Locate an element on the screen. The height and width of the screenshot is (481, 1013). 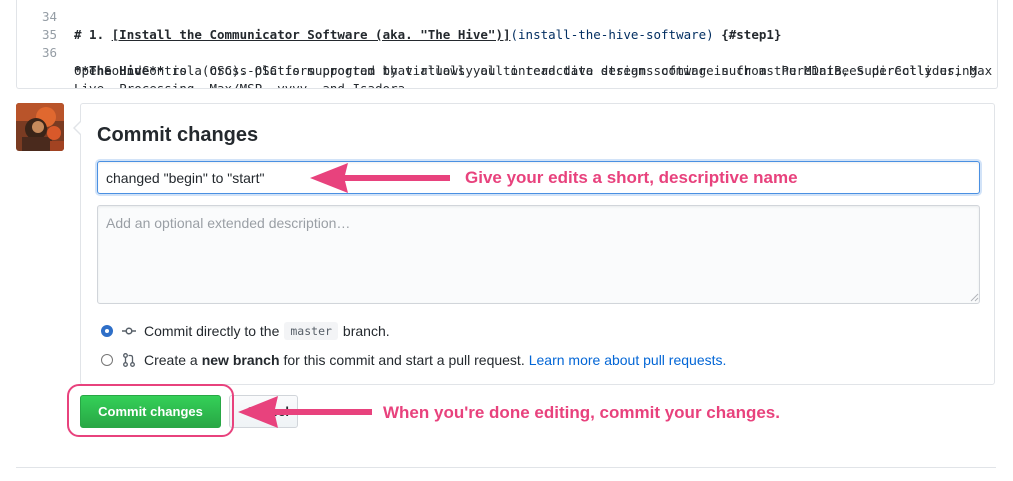
annotation-arrow-commit is located at coordinates (305, 412).